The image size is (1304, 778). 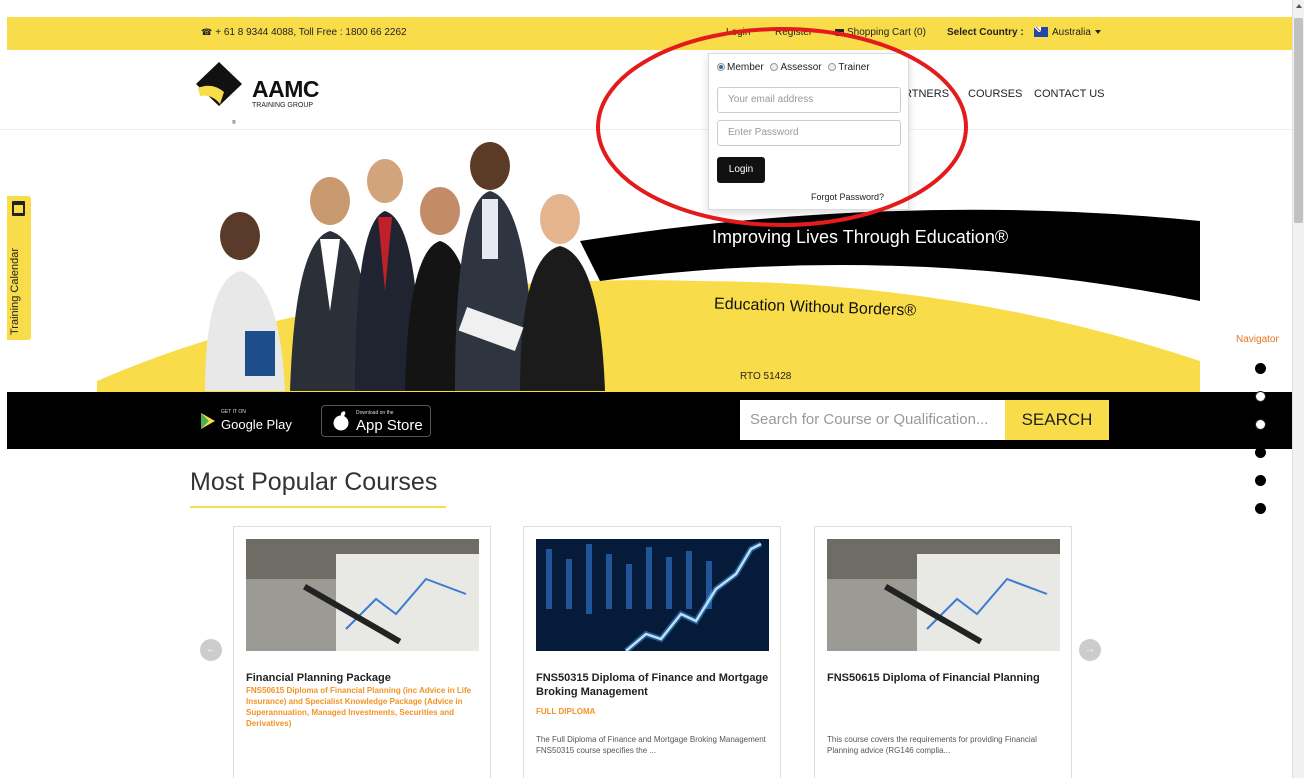 I want to click on rto-number: RTO 51428, so click(x=766, y=376).